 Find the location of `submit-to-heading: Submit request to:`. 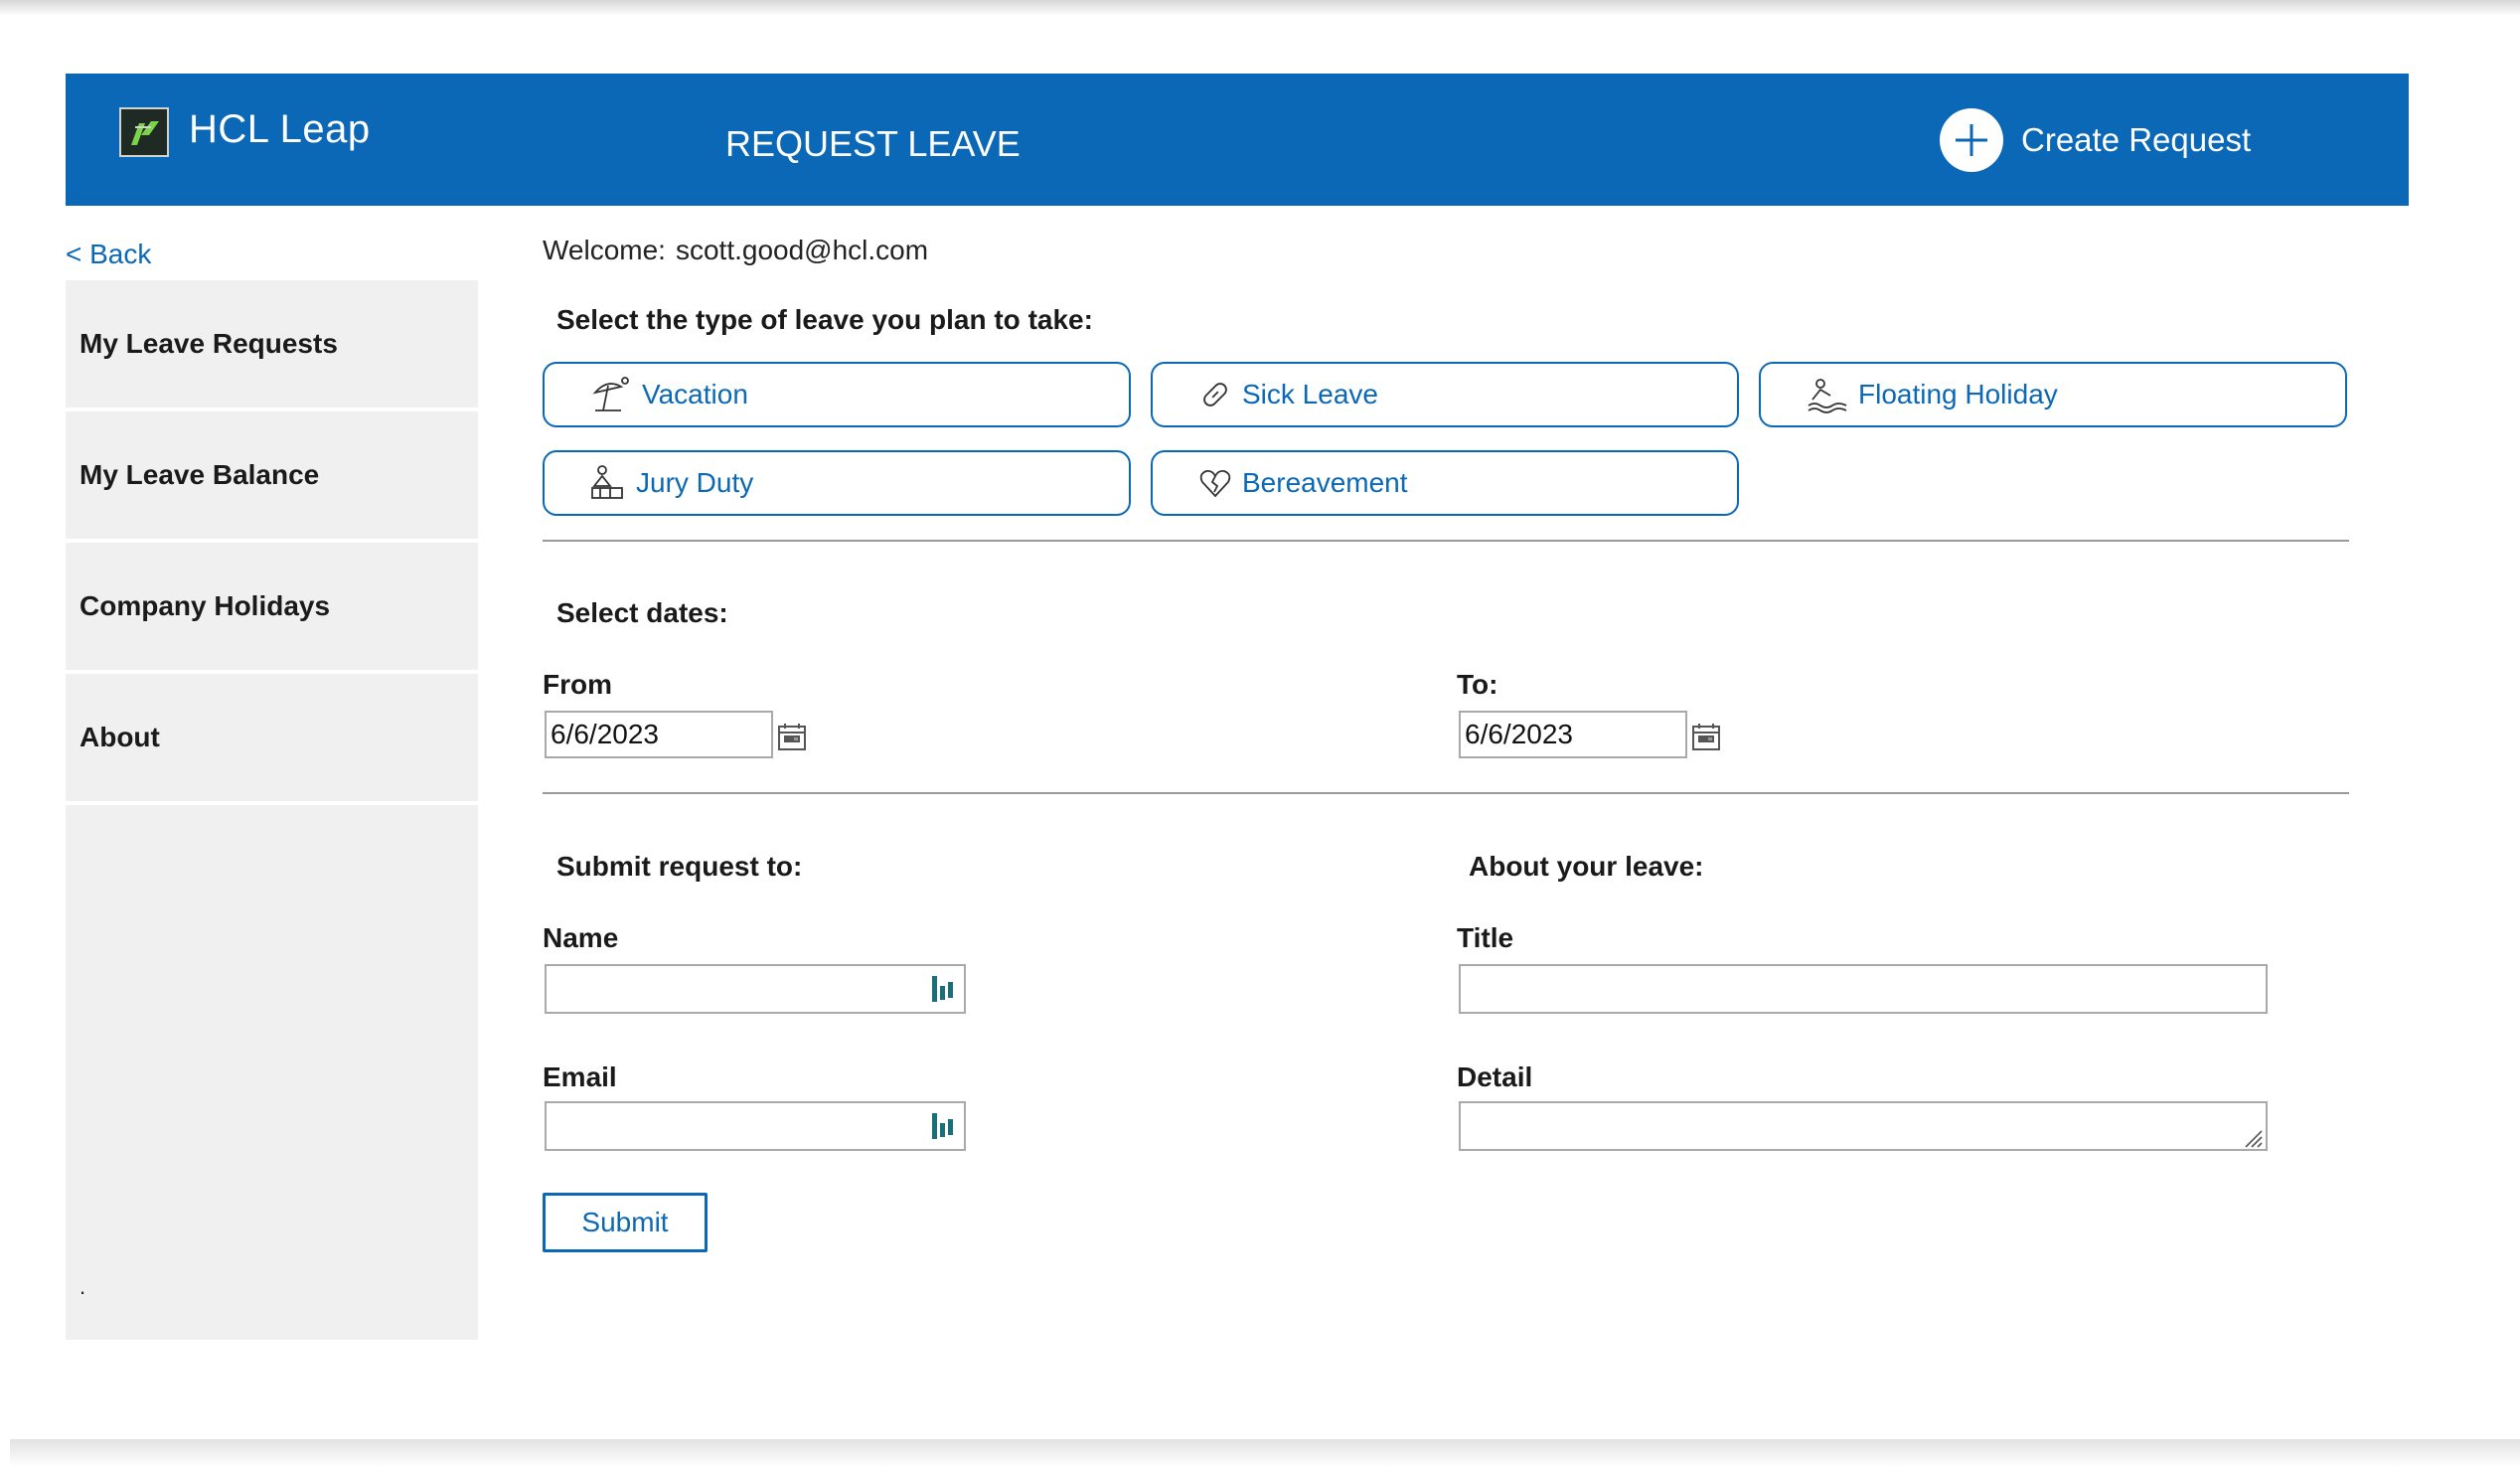

submit-to-heading: Submit request to: is located at coordinates (679, 866).